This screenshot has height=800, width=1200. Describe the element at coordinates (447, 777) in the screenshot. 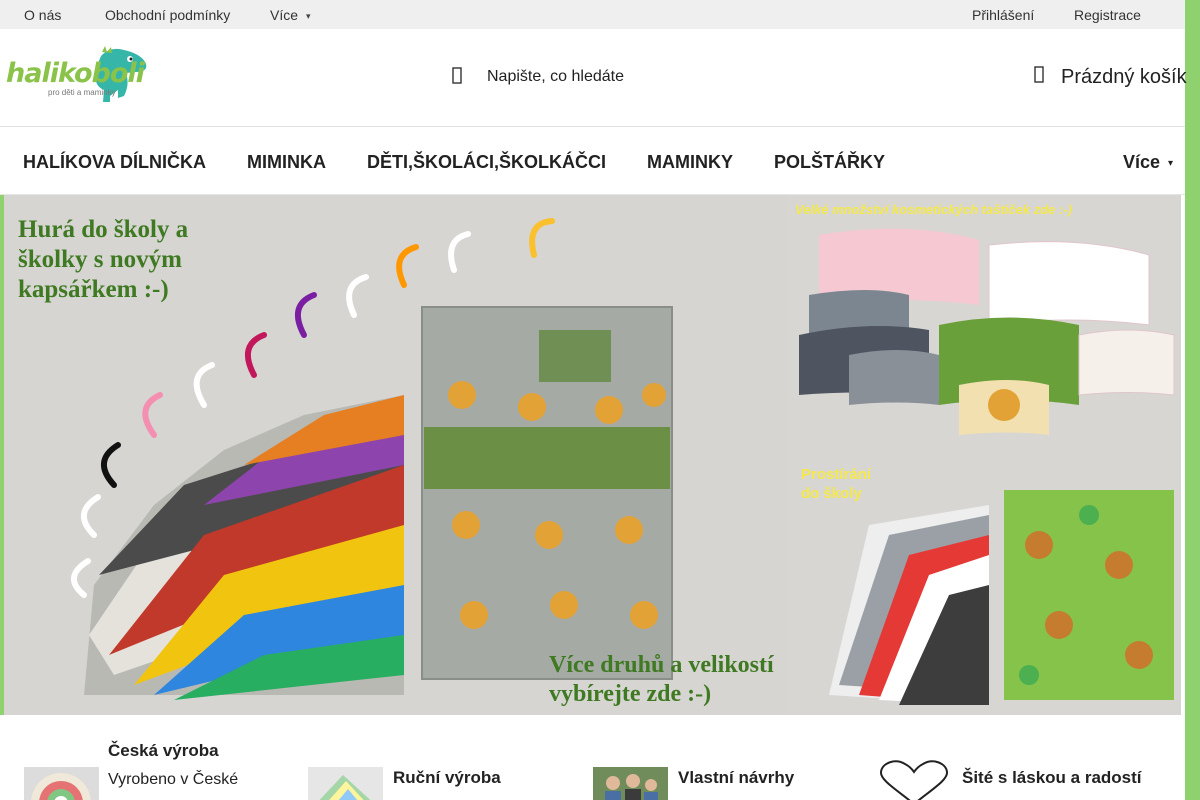

I see `benefit-title-handmade: Ruční výroba` at that location.